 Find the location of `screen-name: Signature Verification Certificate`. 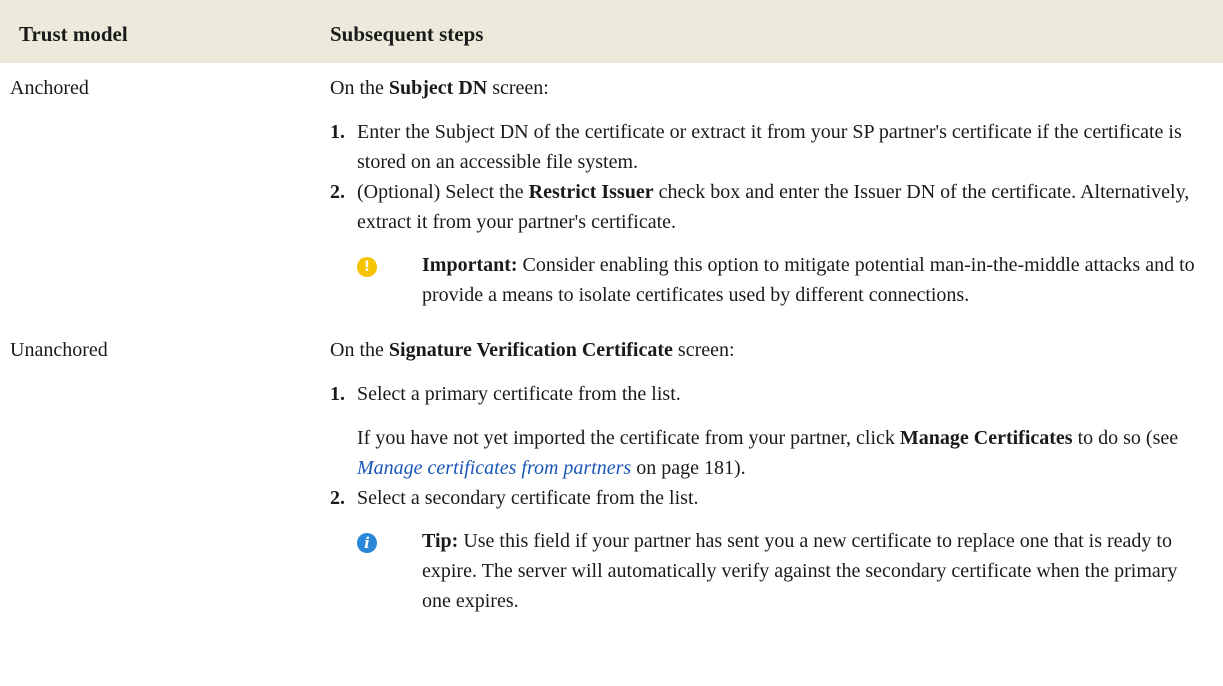

screen-name: Signature Verification Certificate is located at coordinates (530, 350).